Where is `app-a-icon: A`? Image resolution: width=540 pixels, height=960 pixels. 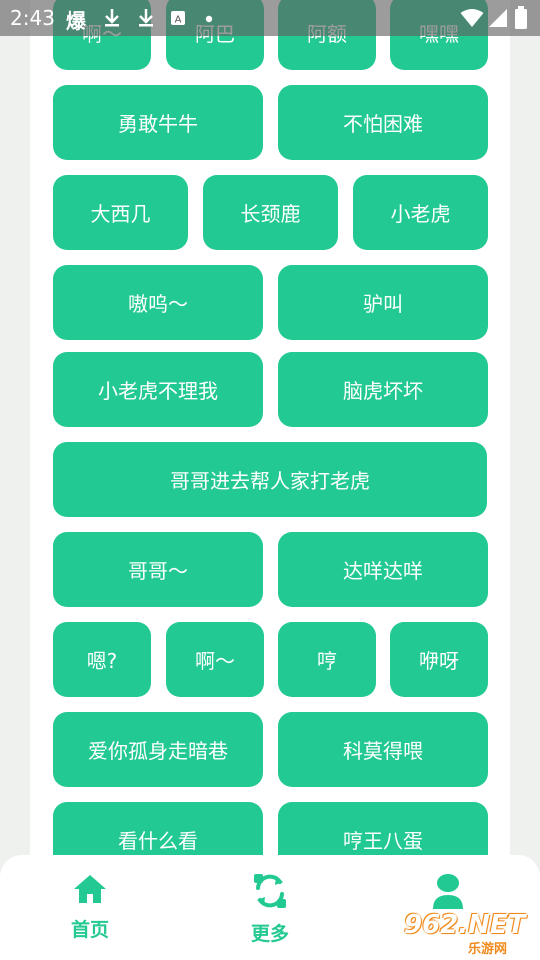 app-a-icon: A is located at coordinates (178, 18).